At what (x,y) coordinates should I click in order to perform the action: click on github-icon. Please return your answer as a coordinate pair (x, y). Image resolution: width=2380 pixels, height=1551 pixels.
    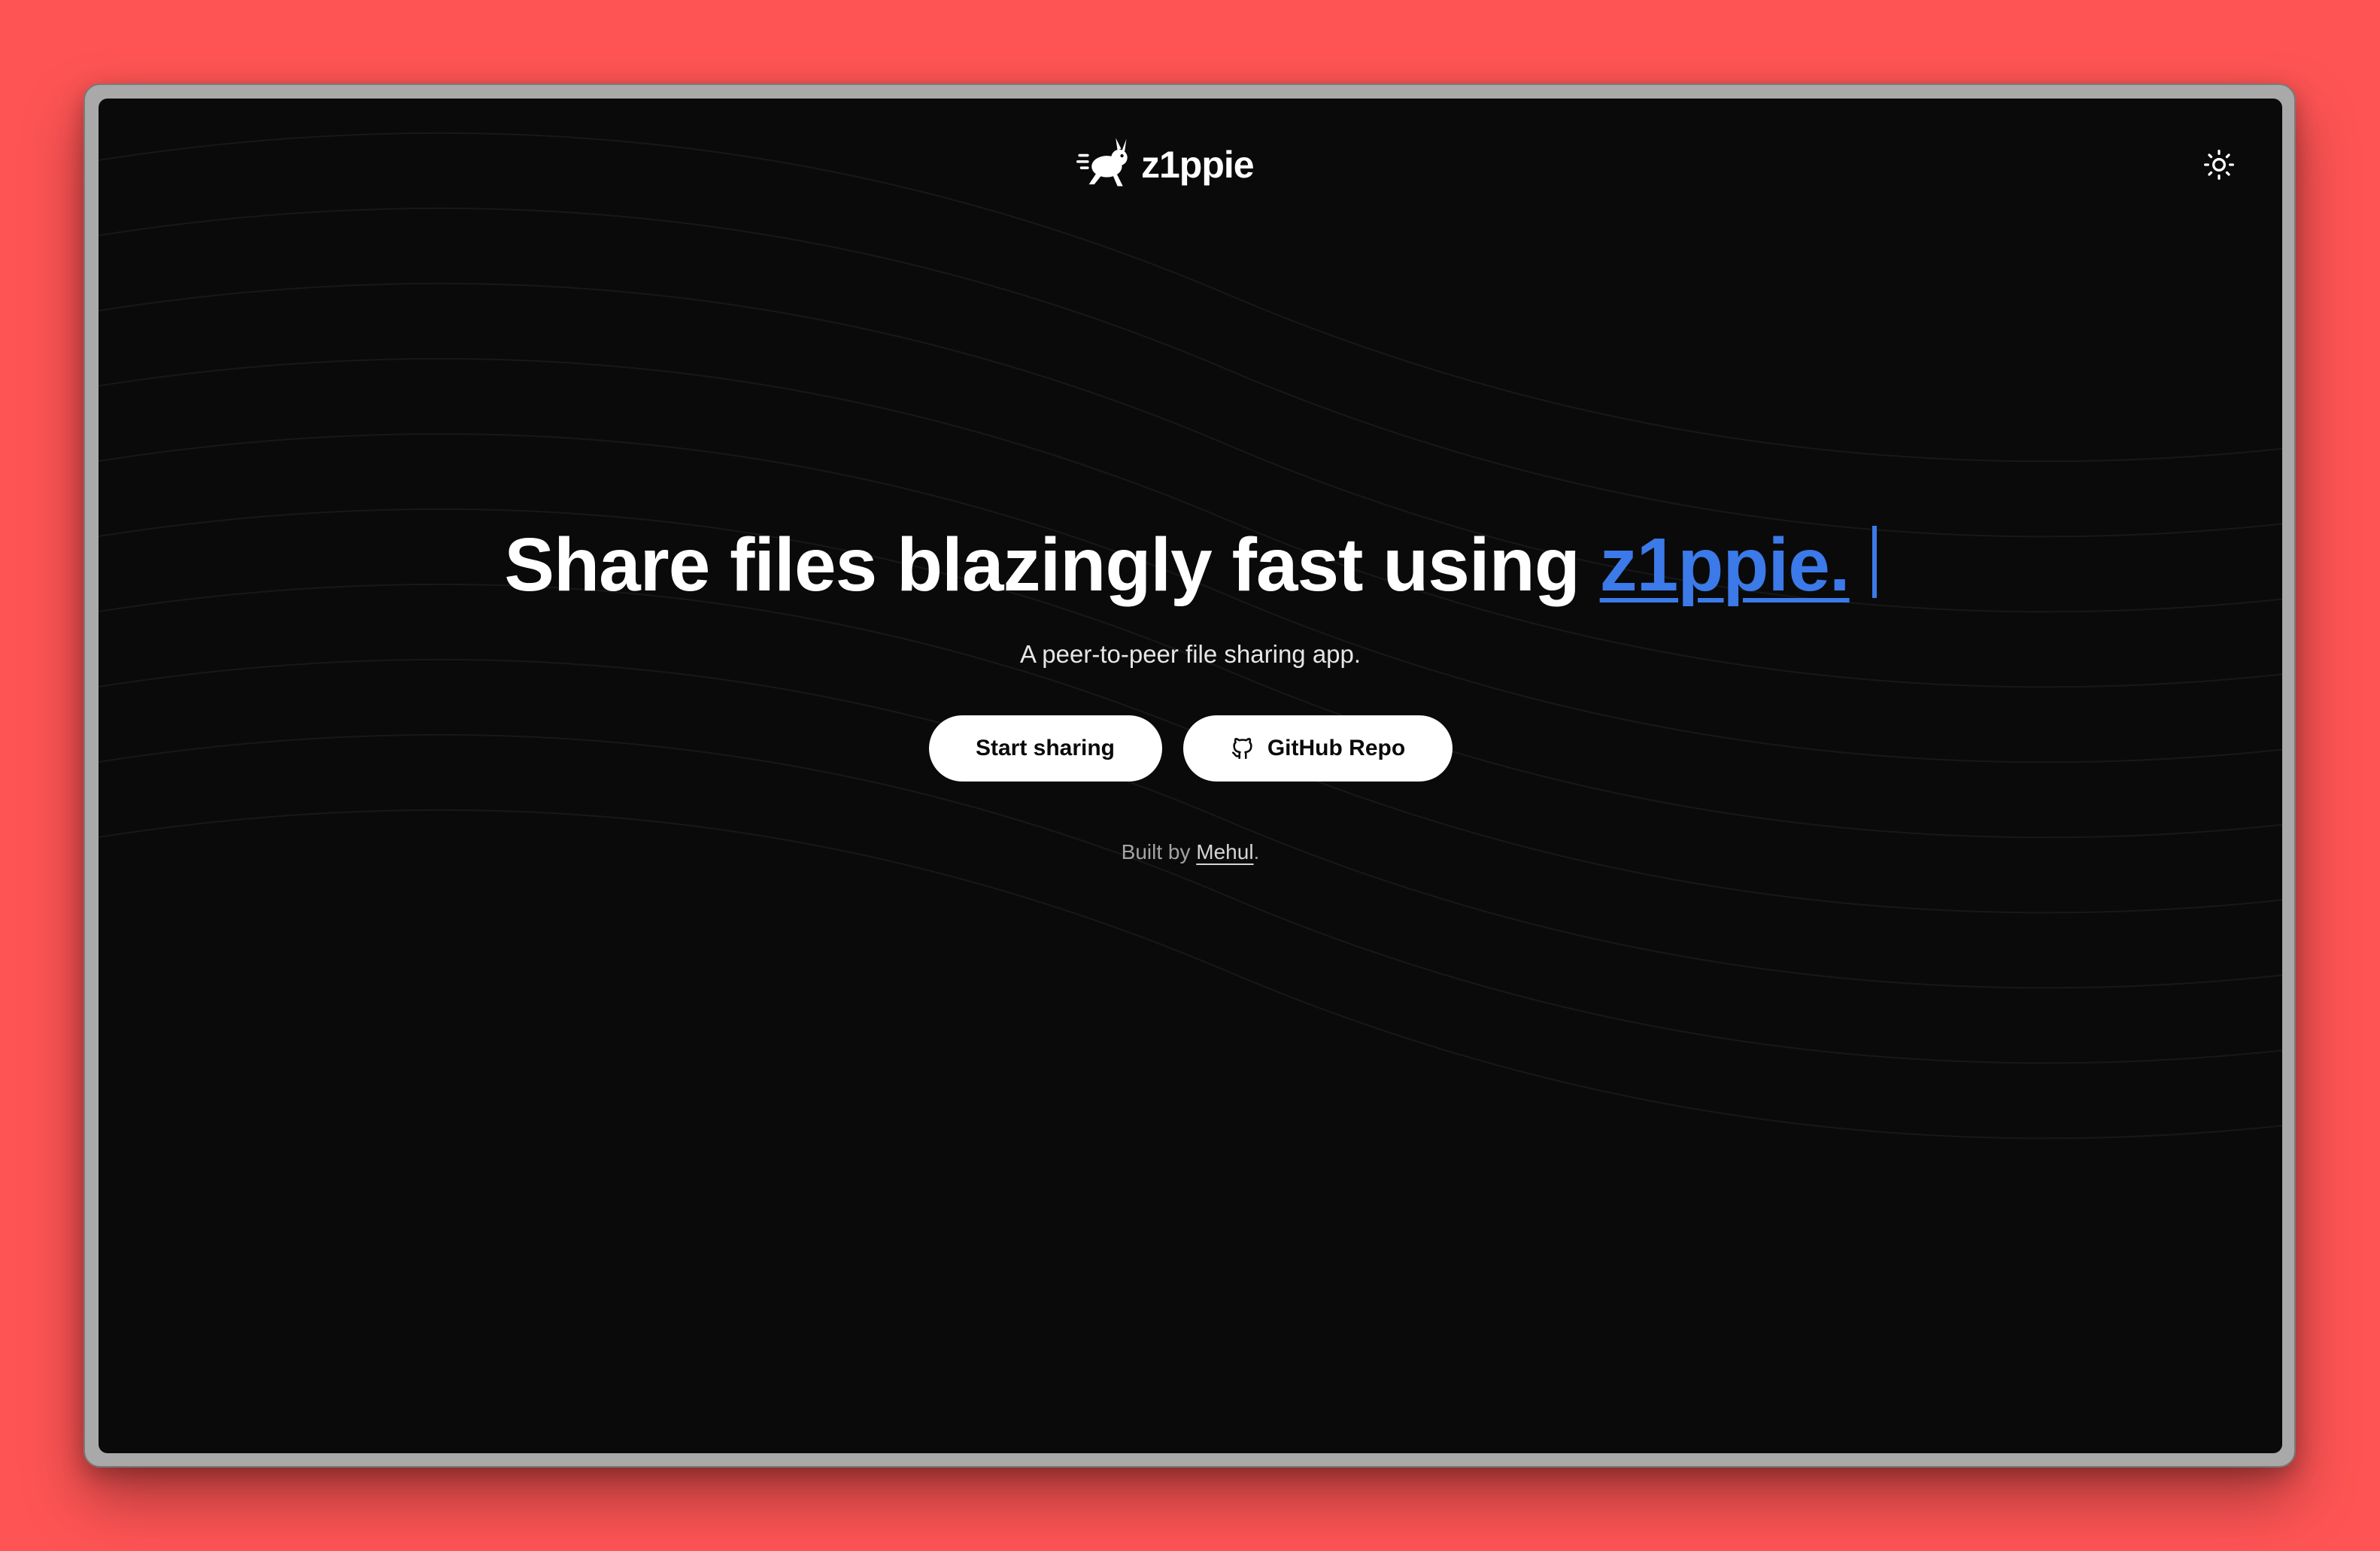
    Looking at the image, I should click on (1241, 749).